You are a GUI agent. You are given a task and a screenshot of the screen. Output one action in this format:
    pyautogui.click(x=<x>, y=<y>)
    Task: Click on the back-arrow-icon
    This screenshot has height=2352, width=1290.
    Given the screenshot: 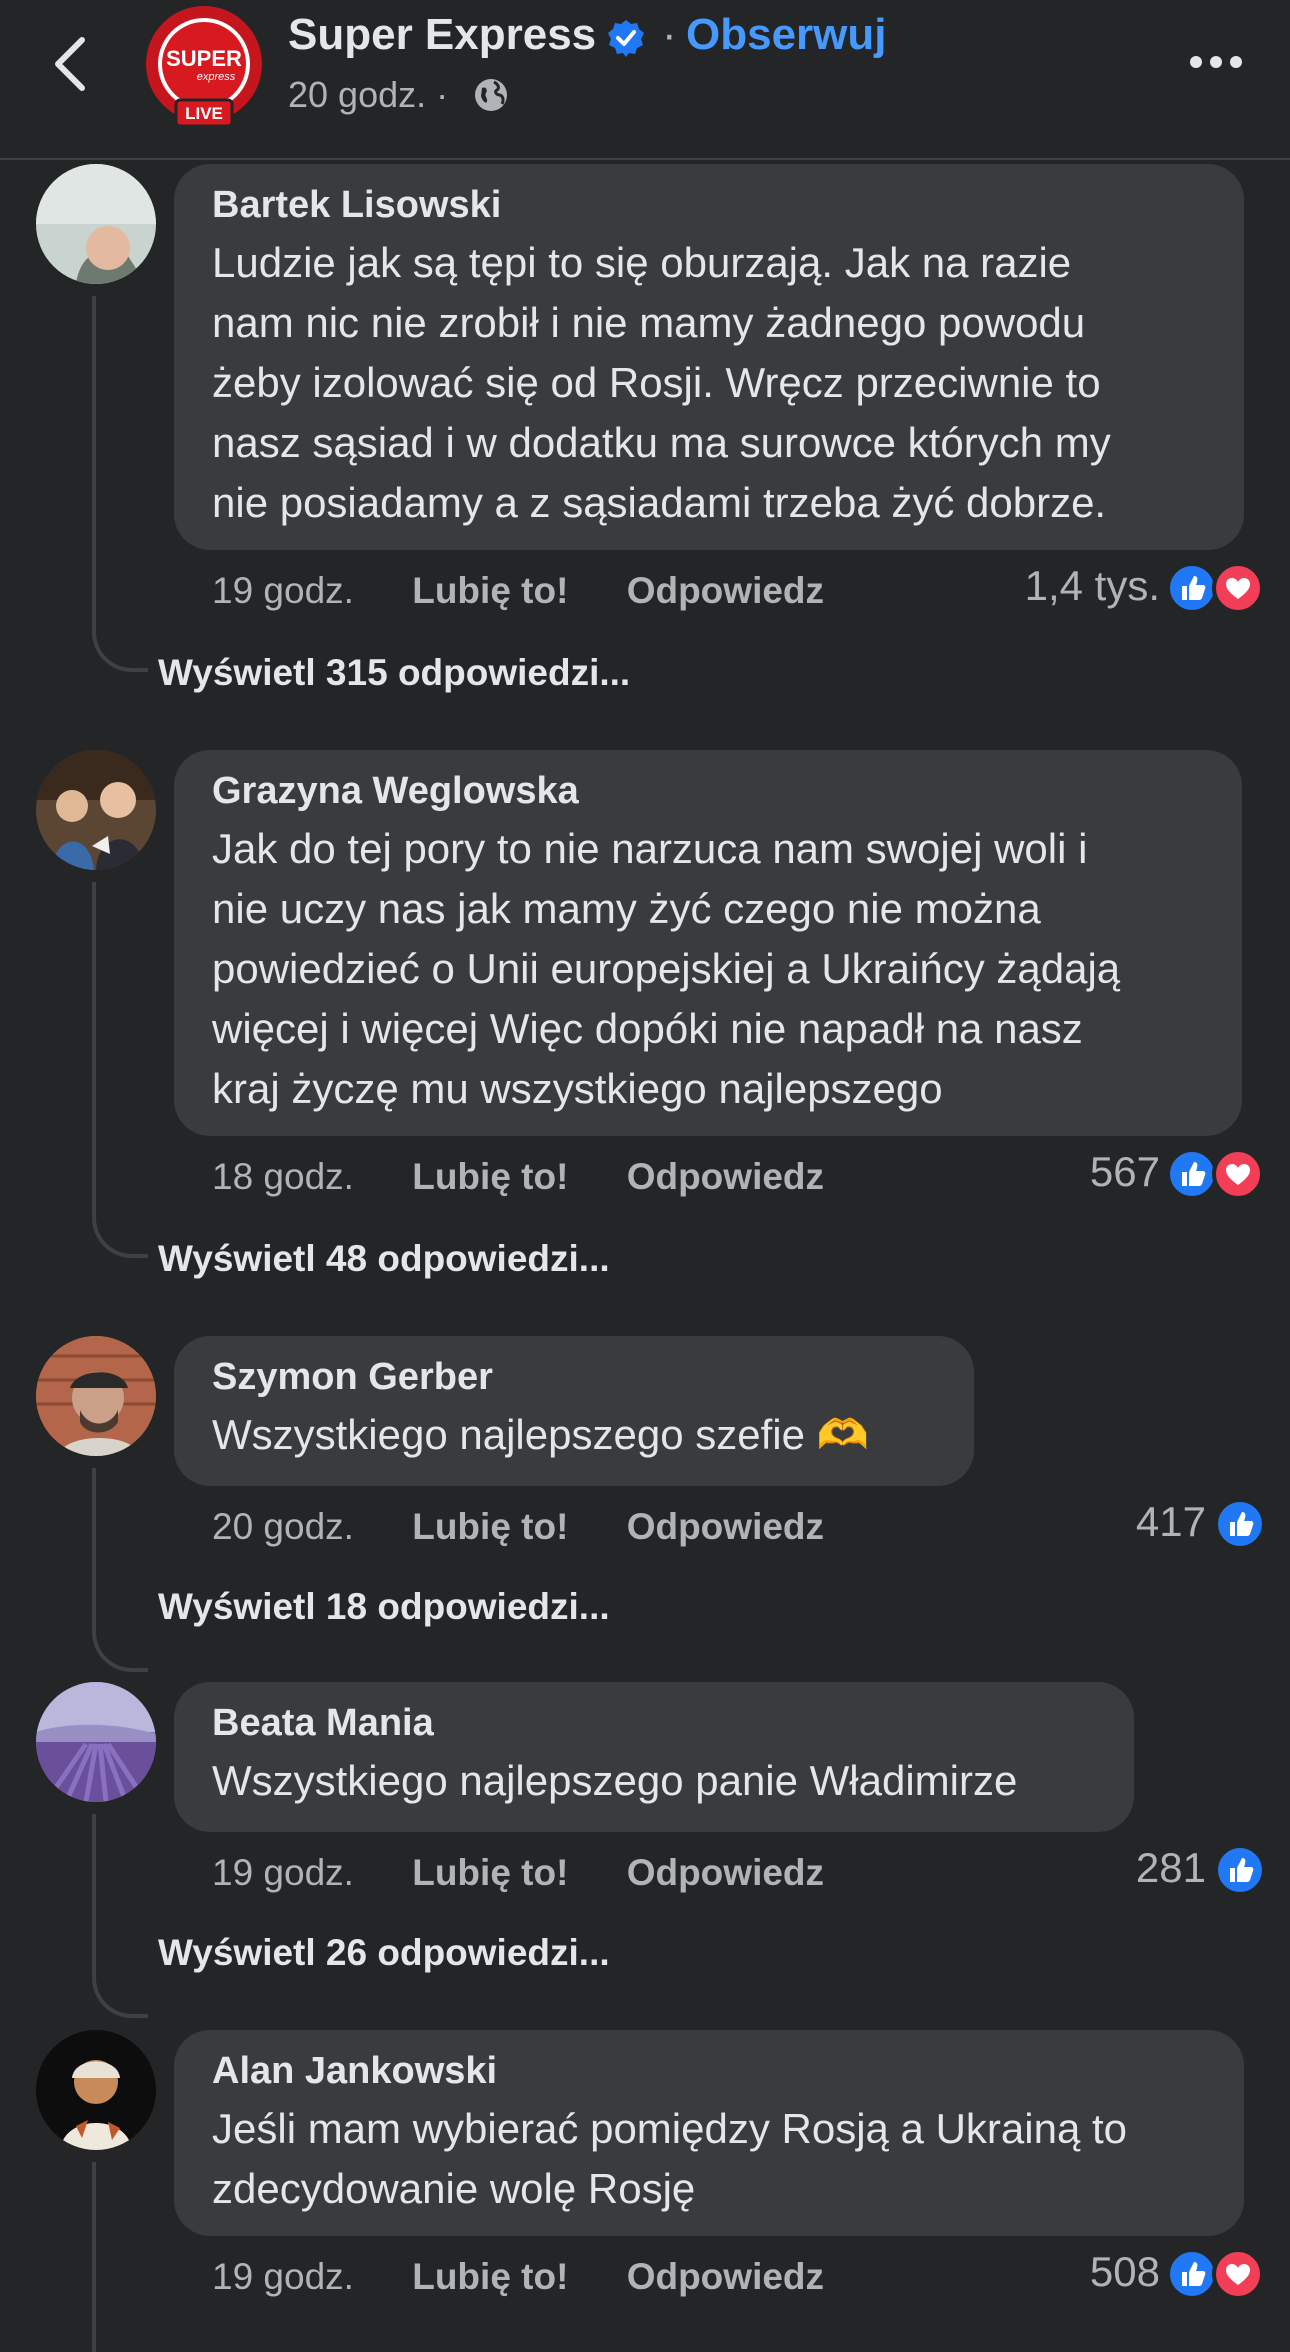 What is the action you would take?
    pyautogui.click(x=70, y=64)
    